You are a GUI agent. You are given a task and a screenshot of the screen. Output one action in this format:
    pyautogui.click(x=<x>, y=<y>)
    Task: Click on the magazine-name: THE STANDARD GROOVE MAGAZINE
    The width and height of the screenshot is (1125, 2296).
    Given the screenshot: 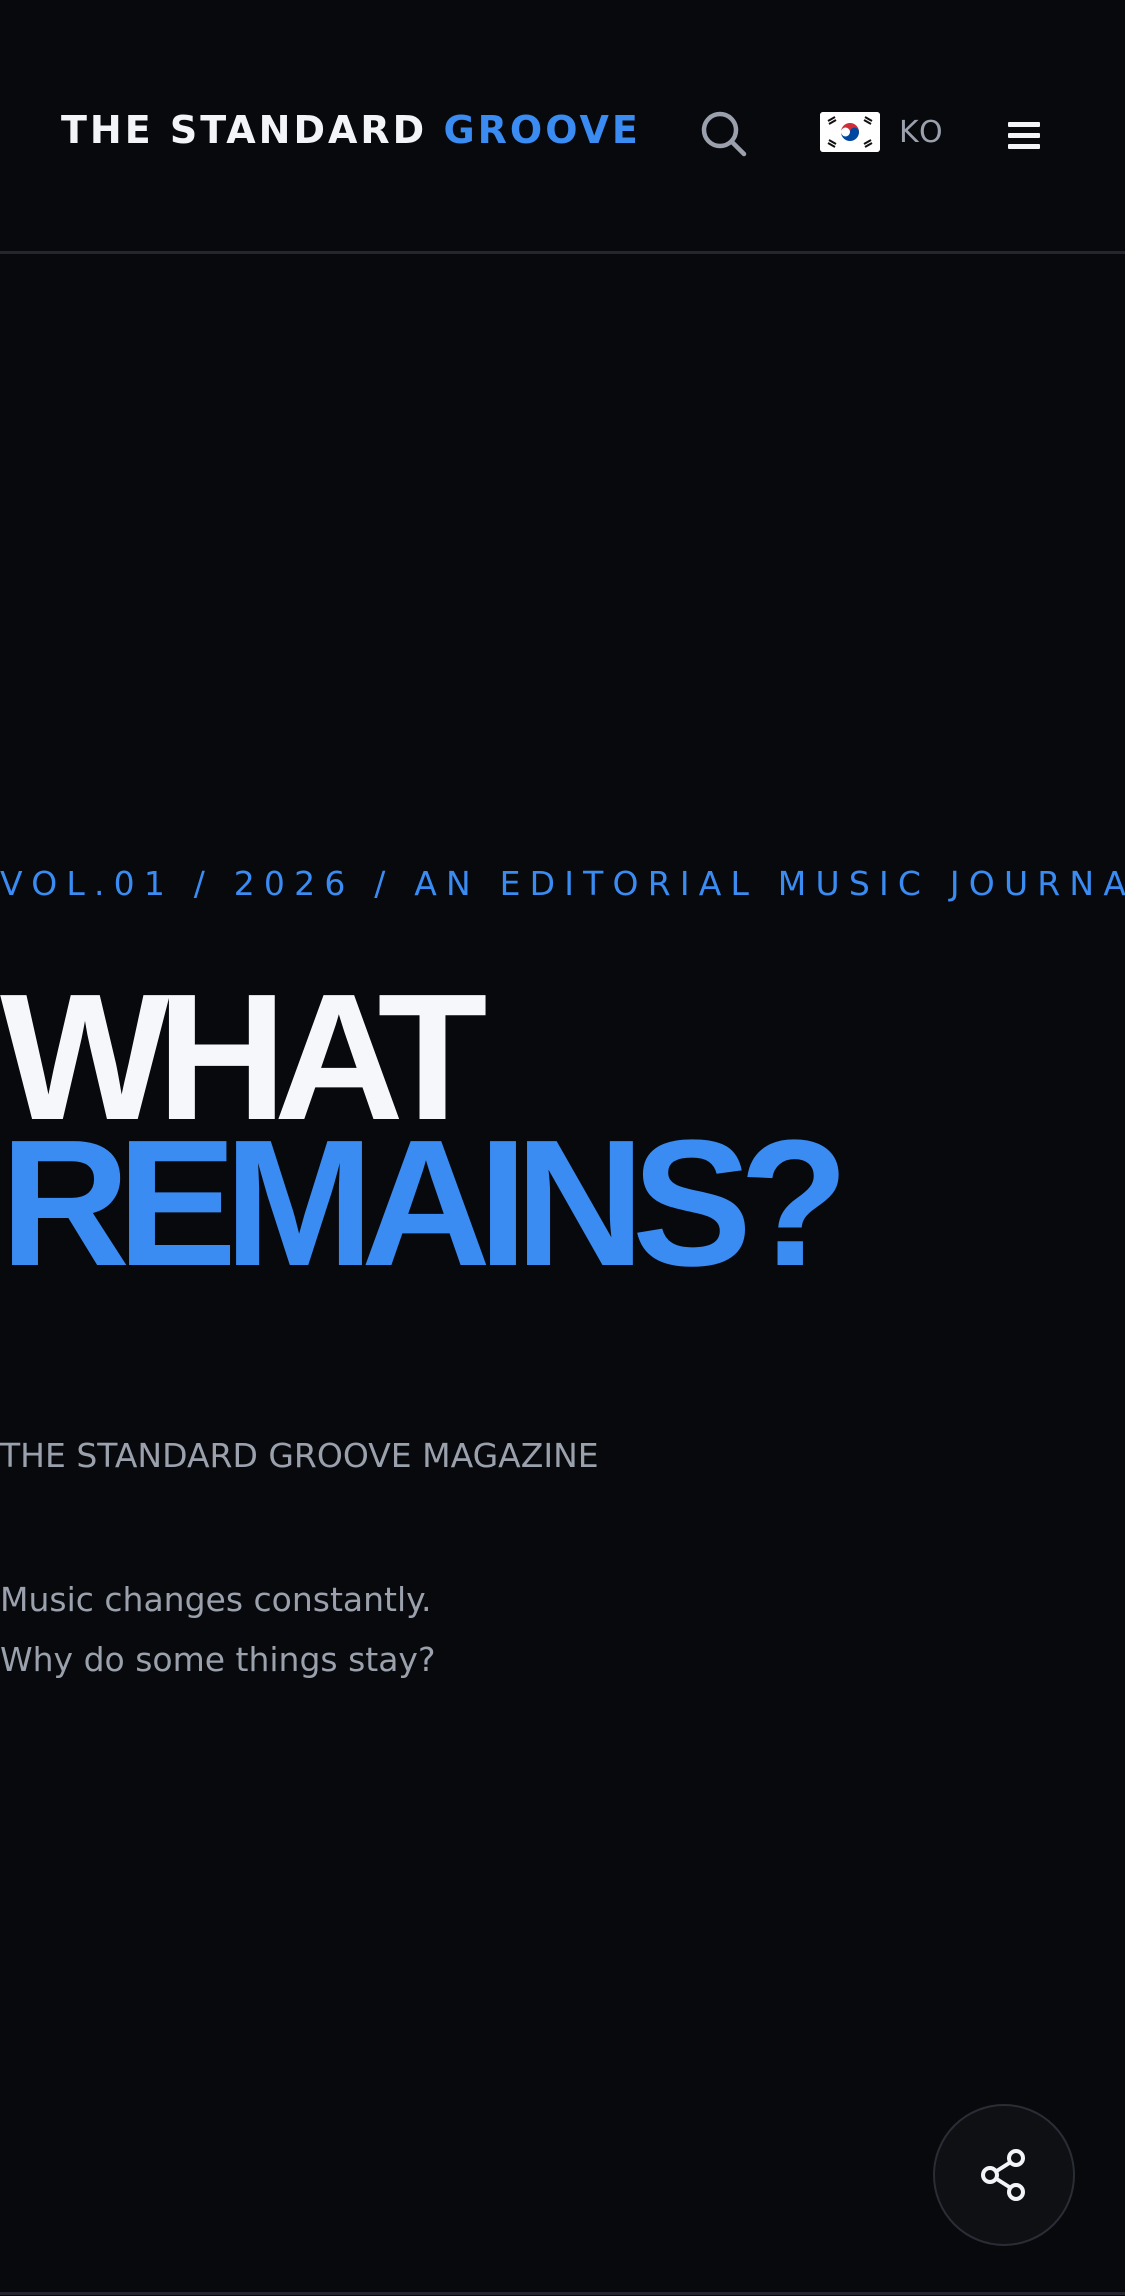 What is the action you would take?
    pyautogui.click(x=299, y=1455)
    